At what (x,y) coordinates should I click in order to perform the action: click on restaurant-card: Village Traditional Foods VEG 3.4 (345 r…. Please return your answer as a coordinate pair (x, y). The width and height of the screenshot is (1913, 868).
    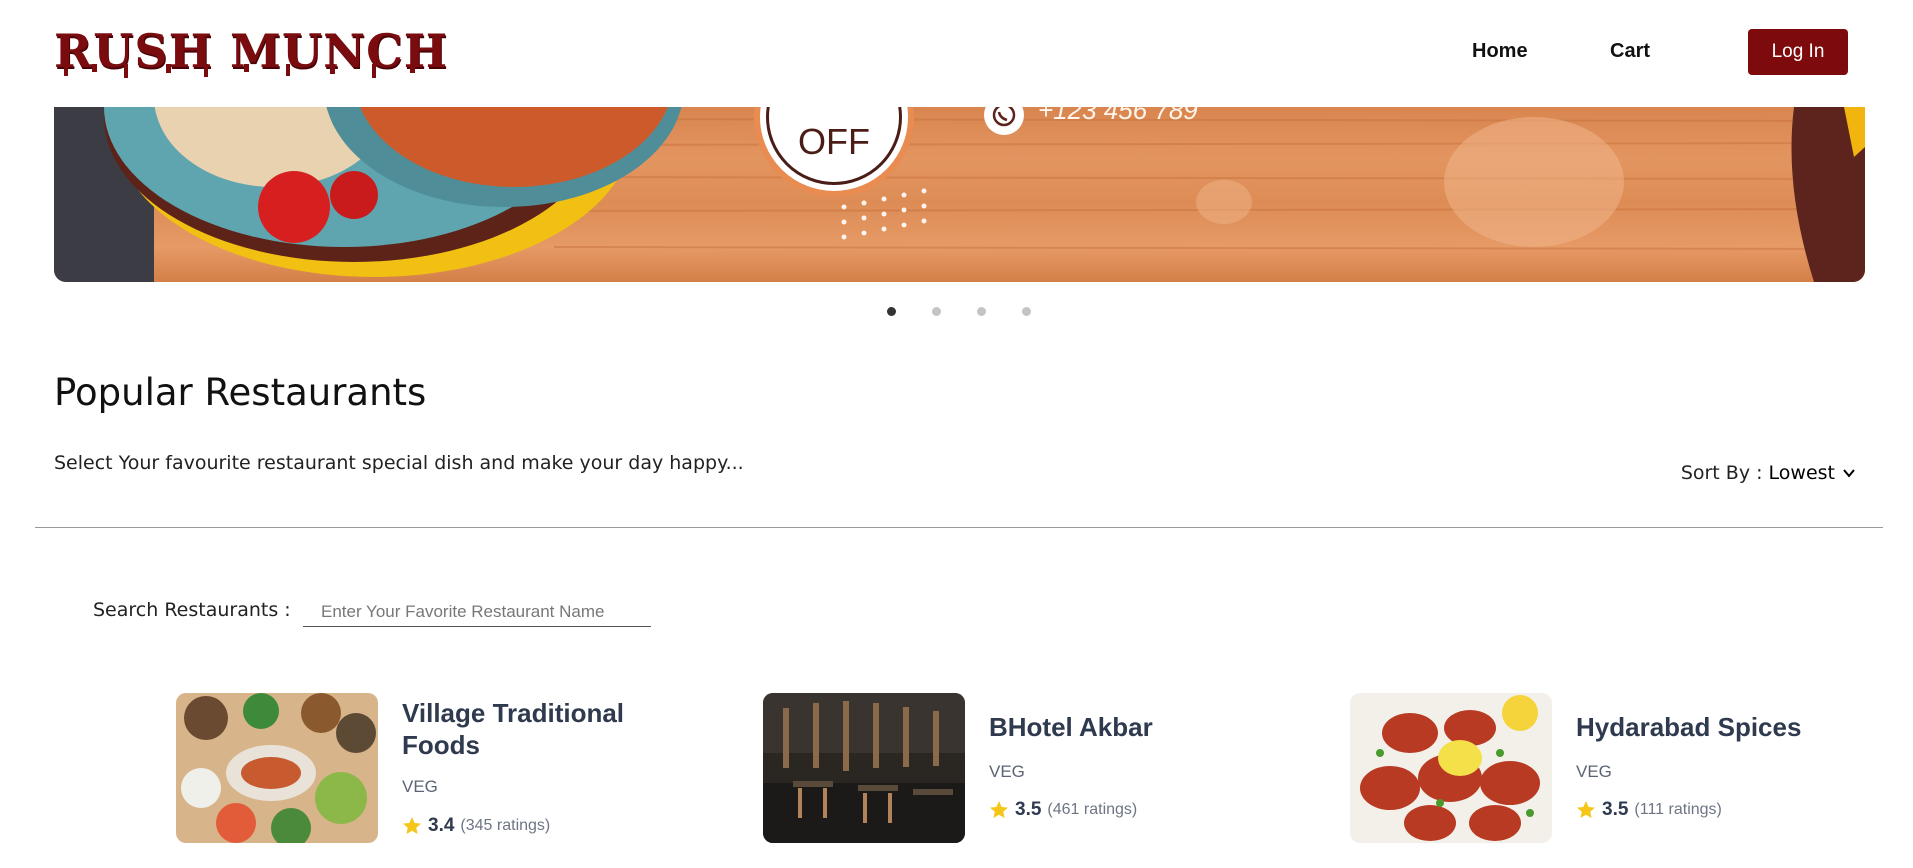
    Looking at the image, I should click on (426, 768).